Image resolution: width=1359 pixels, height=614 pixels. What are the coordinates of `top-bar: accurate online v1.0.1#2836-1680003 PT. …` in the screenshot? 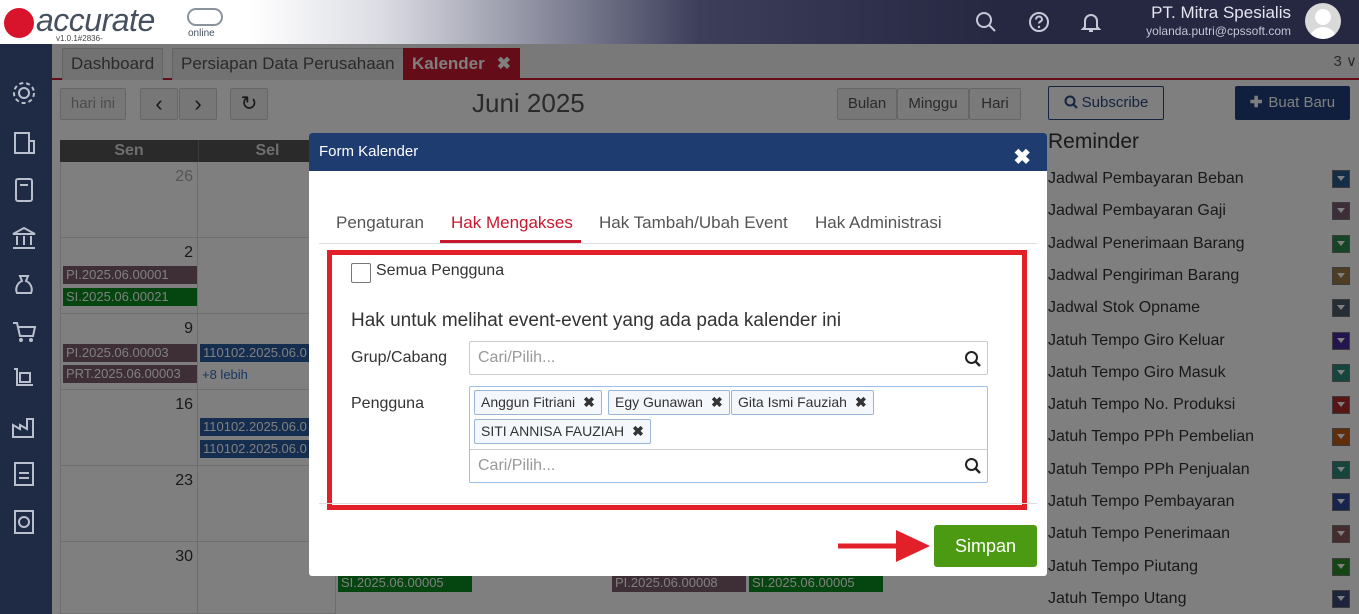 It's located at (679, 26).